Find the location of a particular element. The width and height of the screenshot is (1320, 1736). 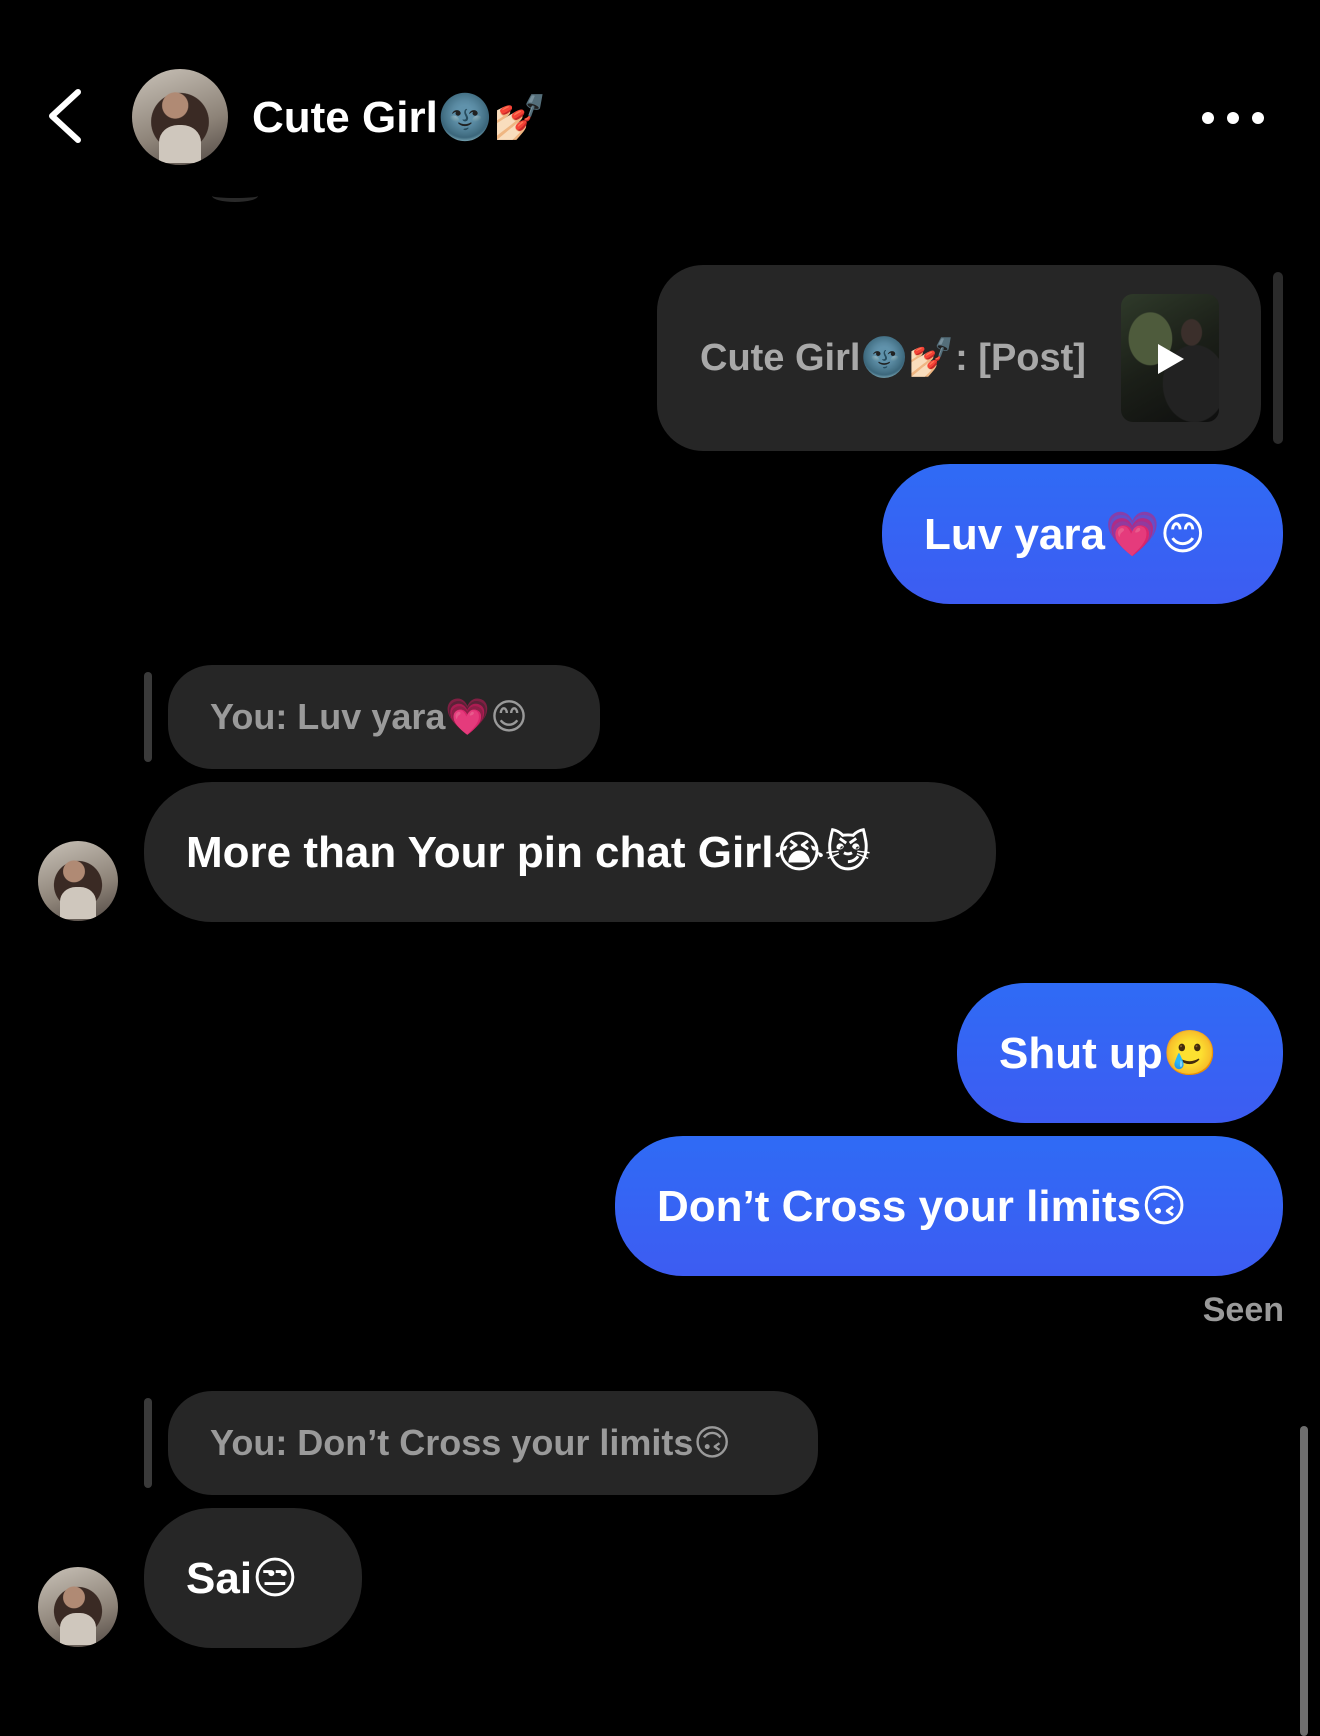

sent-message-bubble: Shut up🥲 is located at coordinates (1120, 1053).